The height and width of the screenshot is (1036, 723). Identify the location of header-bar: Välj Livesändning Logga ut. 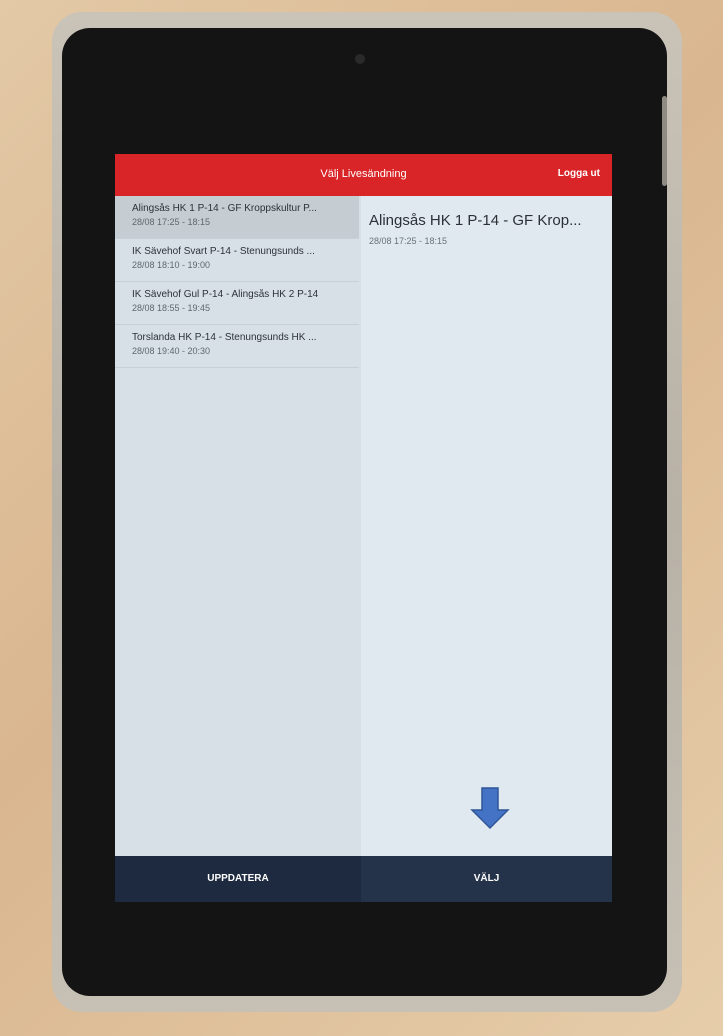
(363, 175).